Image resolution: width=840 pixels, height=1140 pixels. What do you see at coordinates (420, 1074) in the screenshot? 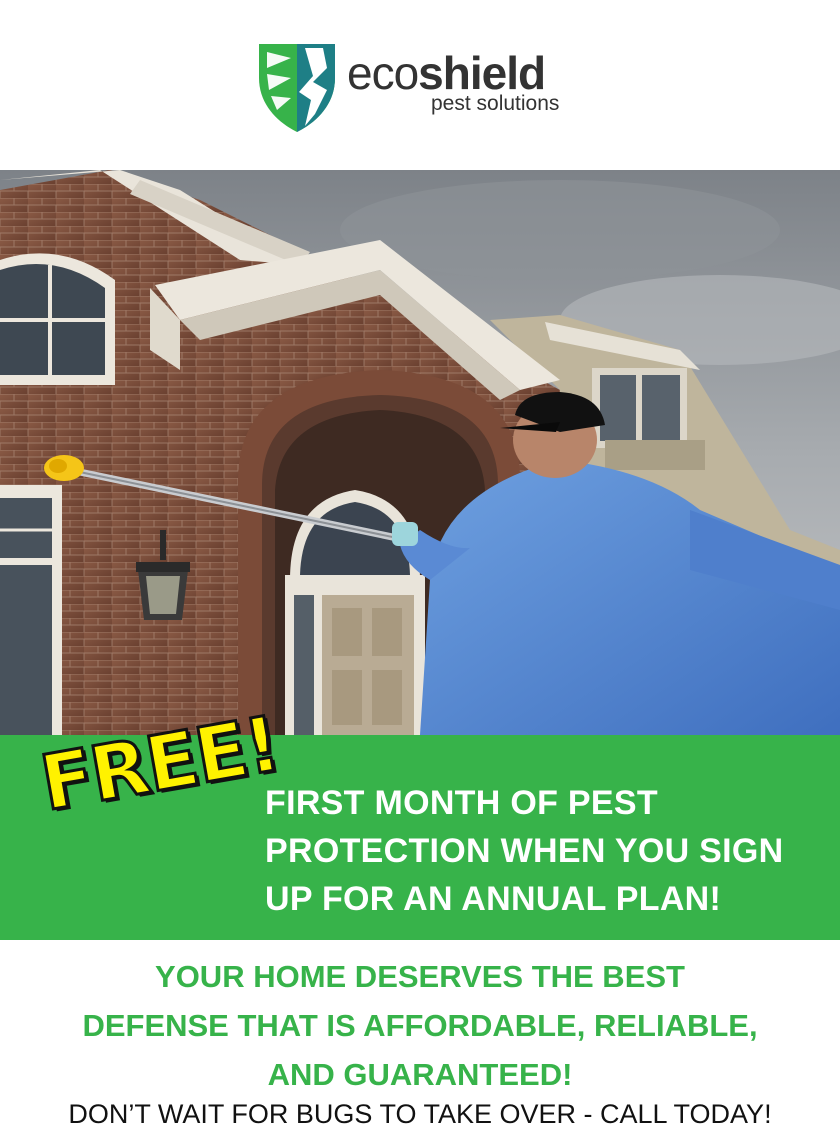
I see `tagline-line: AND GUARANTEED!` at bounding box center [420, 1074].